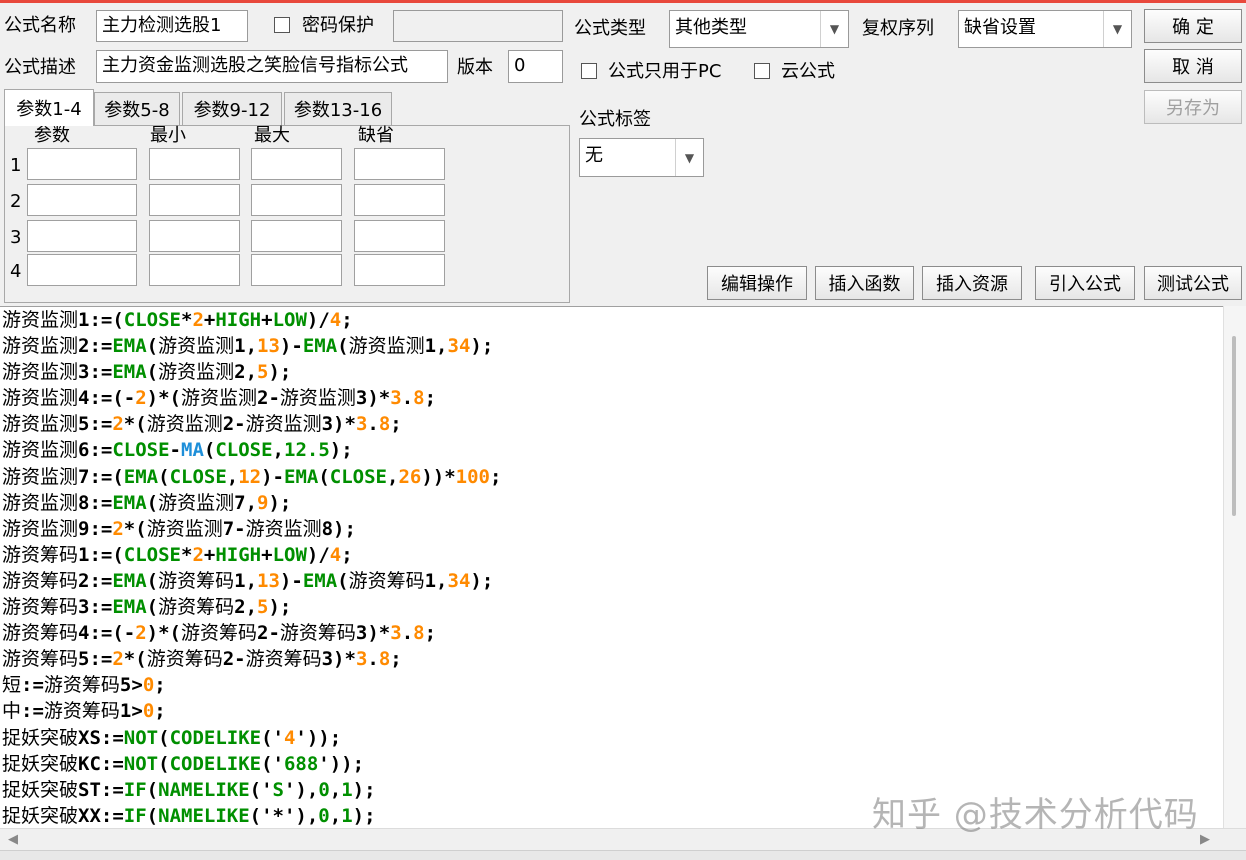 This screenshot has width=1246, height=860. I want to click on scrollbar-thumb, so click(1234, 426).